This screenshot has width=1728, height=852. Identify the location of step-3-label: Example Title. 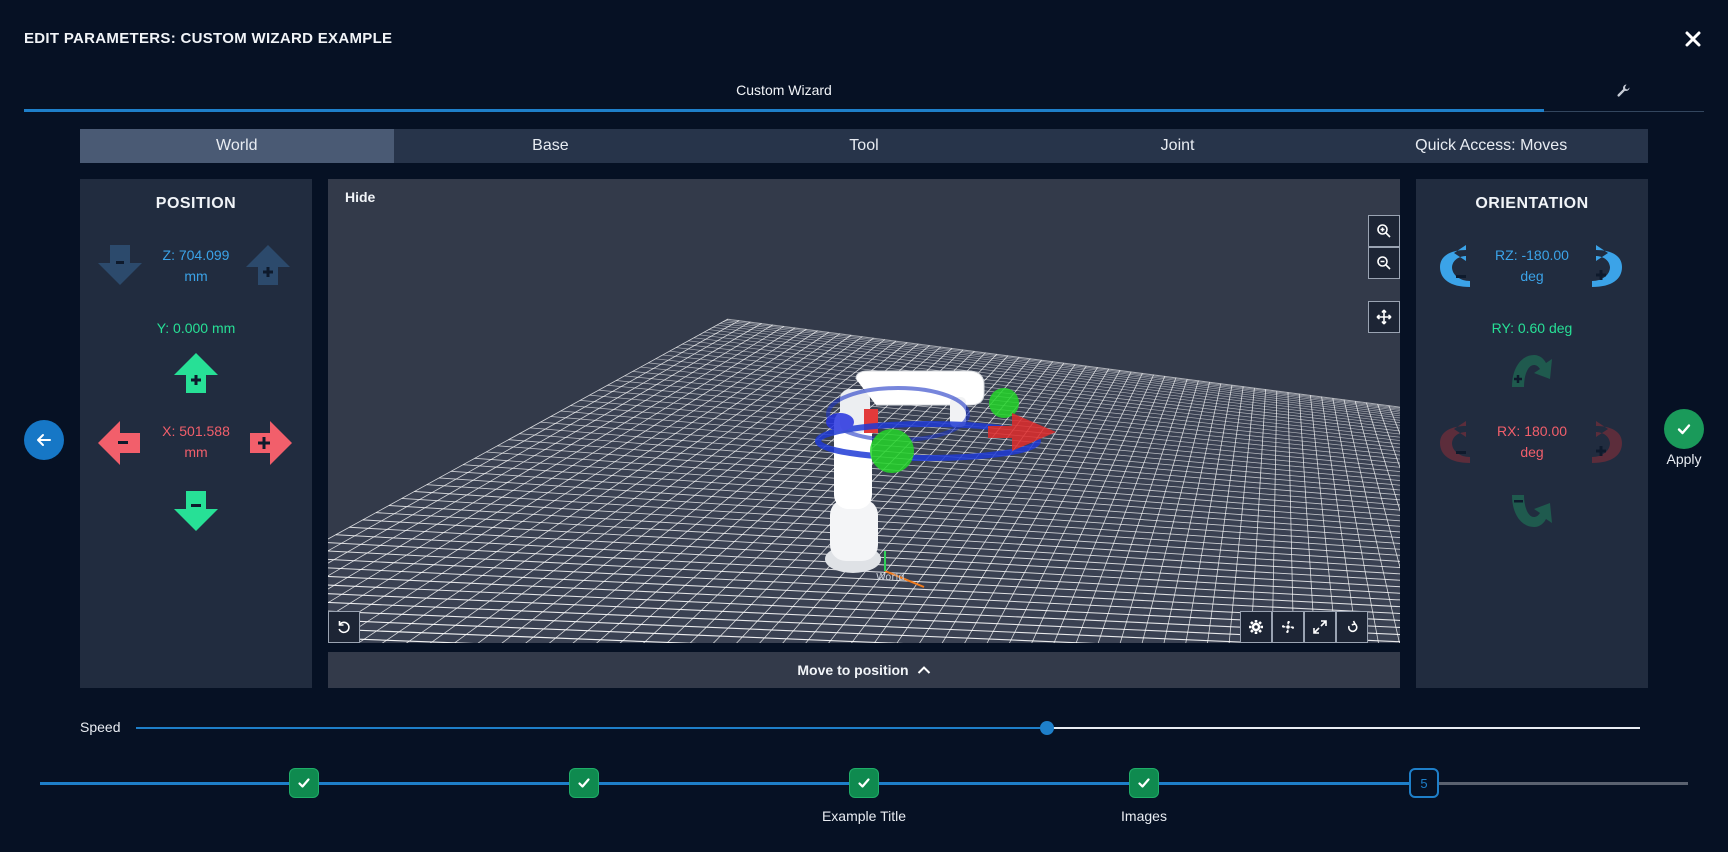
(864, 816).